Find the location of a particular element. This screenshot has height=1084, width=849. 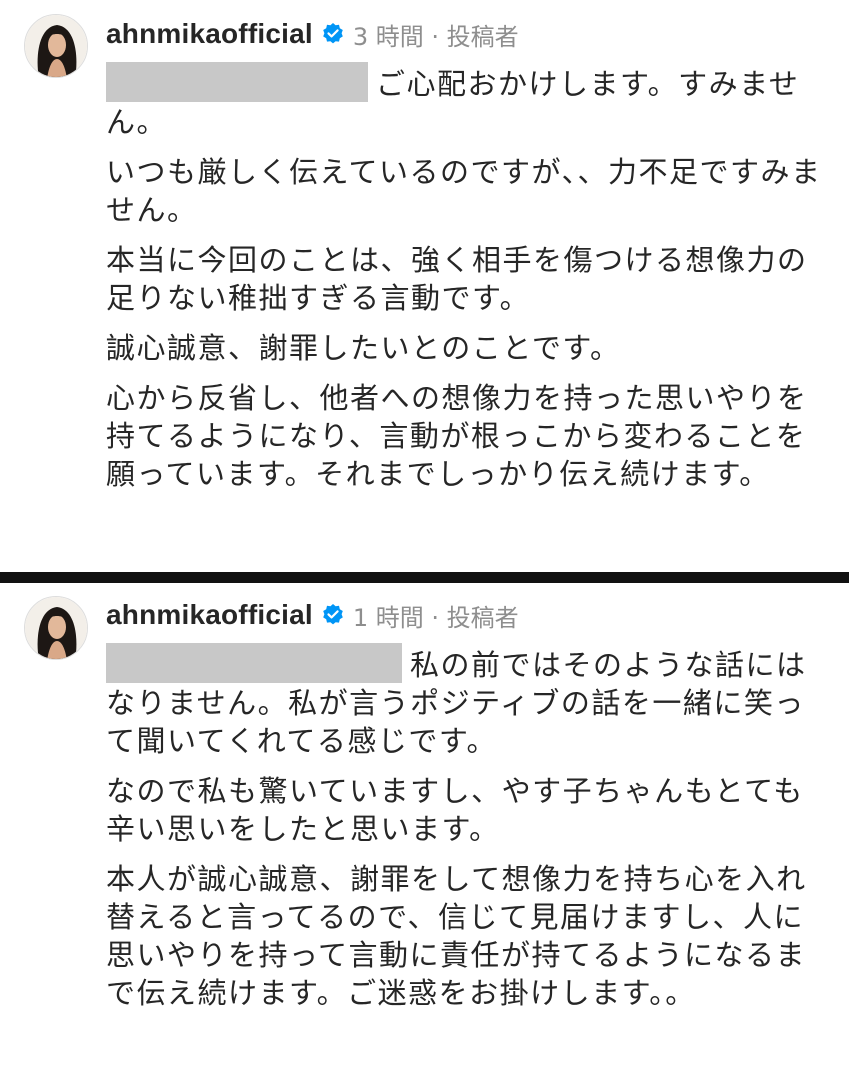

comment-header: ahnmikaofficial 3 時間 · 投稿者 is located at coordinates (467, 34).